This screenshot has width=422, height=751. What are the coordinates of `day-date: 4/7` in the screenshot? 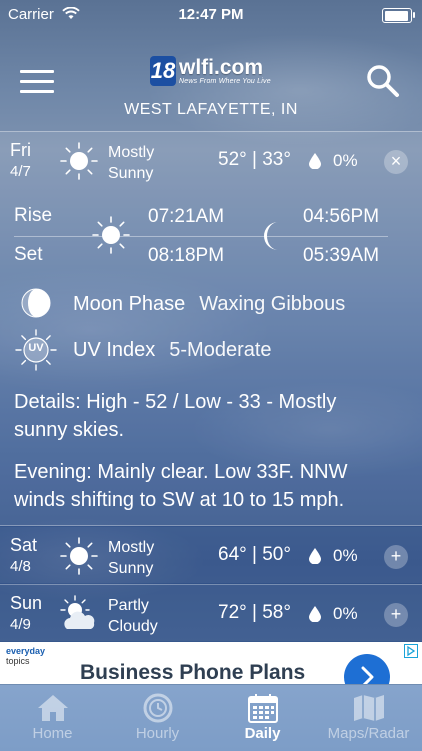 It's located at (20, 171).